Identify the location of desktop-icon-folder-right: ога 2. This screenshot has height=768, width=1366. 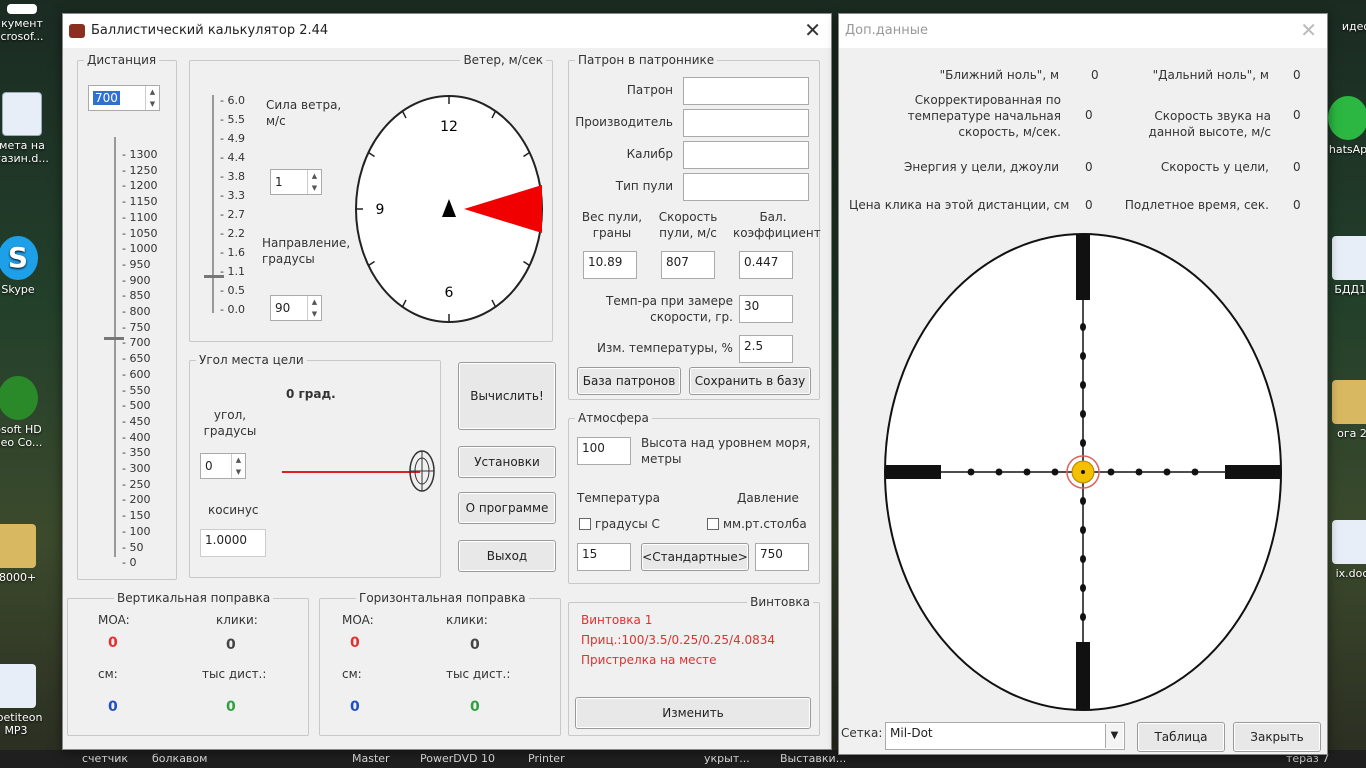
(1344, 410).